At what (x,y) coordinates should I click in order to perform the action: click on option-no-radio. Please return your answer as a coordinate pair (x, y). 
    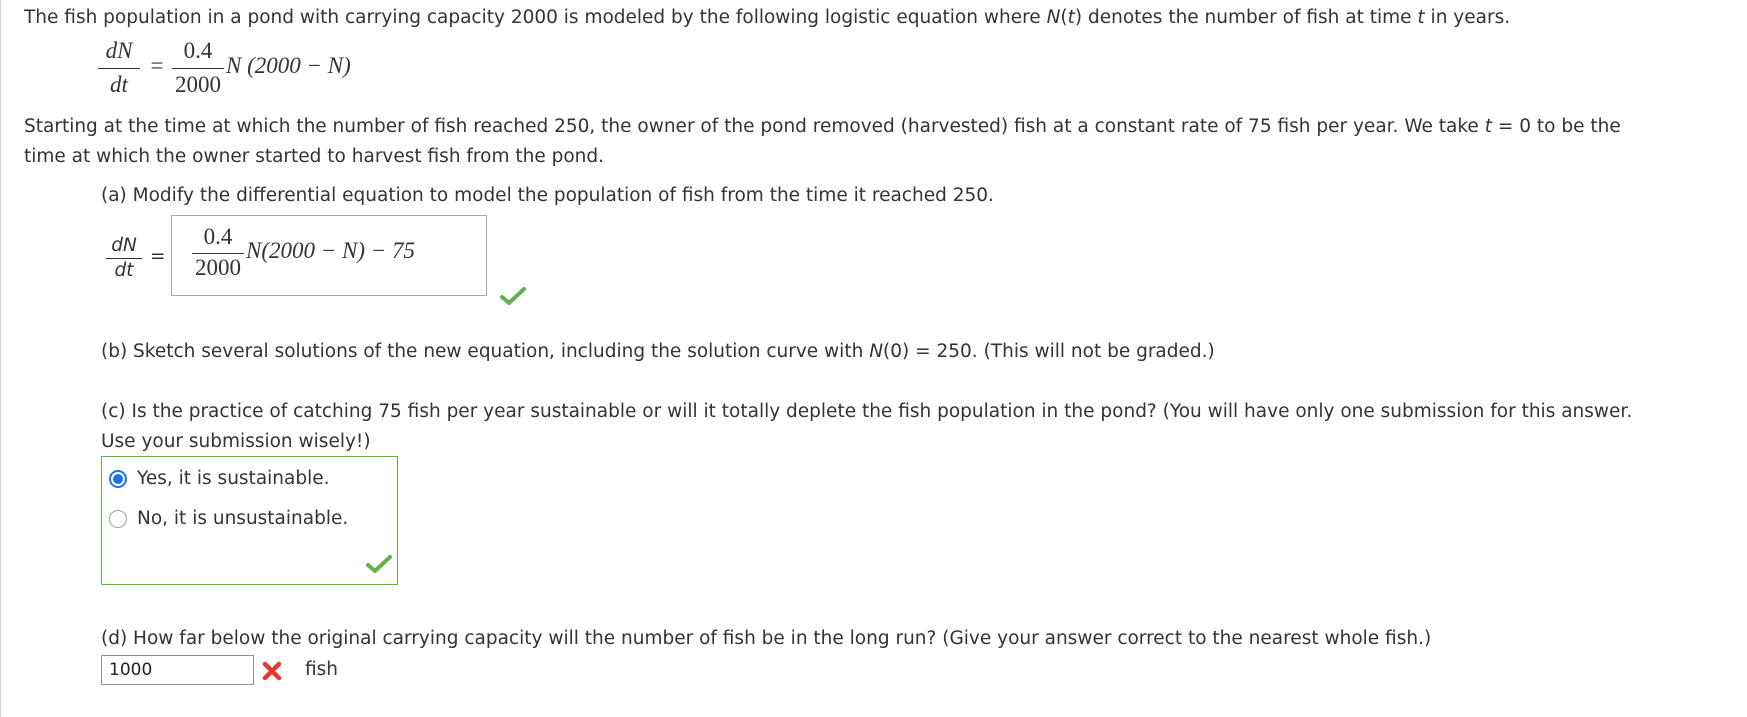
    Looking at the image, I should click on (118, 519).